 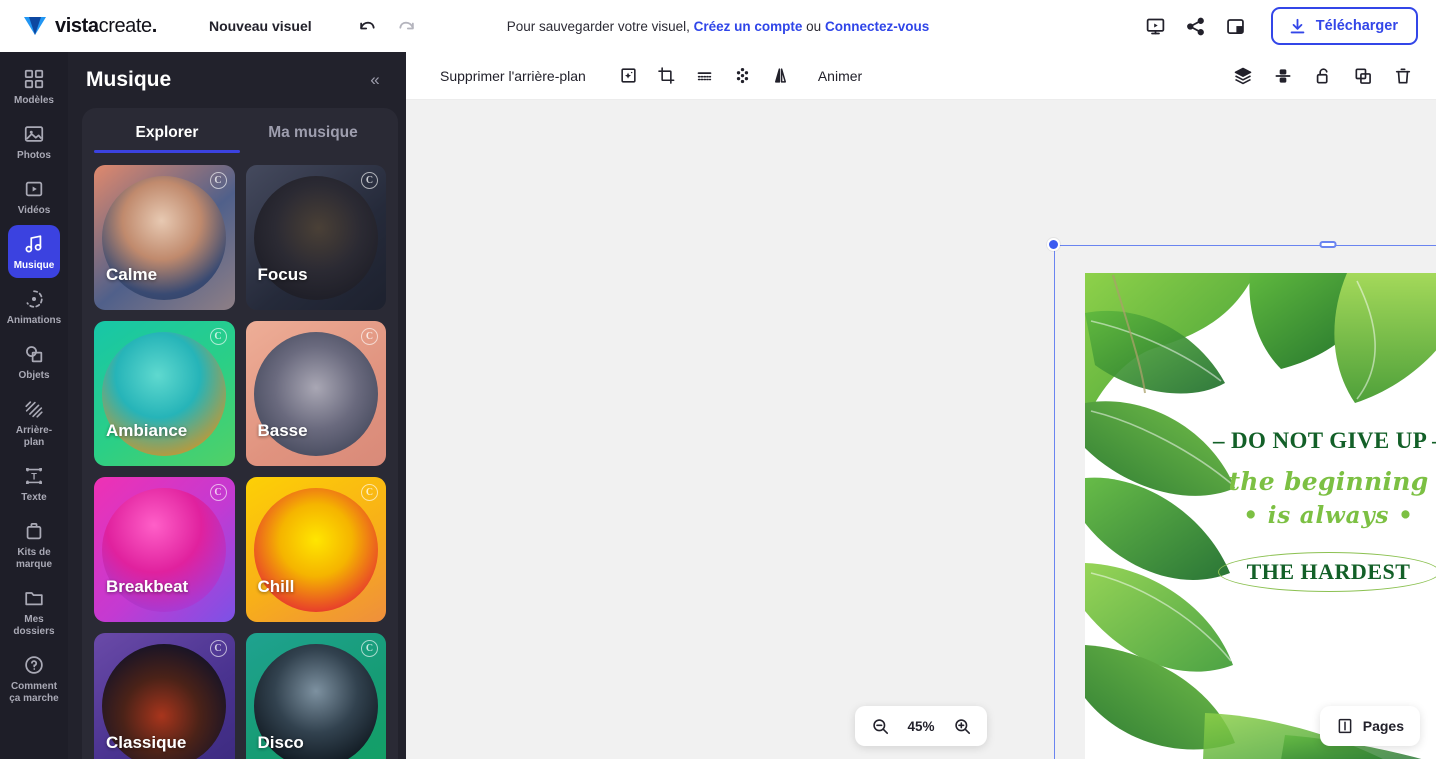 I want to click on sidebar-item-objets: Objets, so click(x=34, y=361).